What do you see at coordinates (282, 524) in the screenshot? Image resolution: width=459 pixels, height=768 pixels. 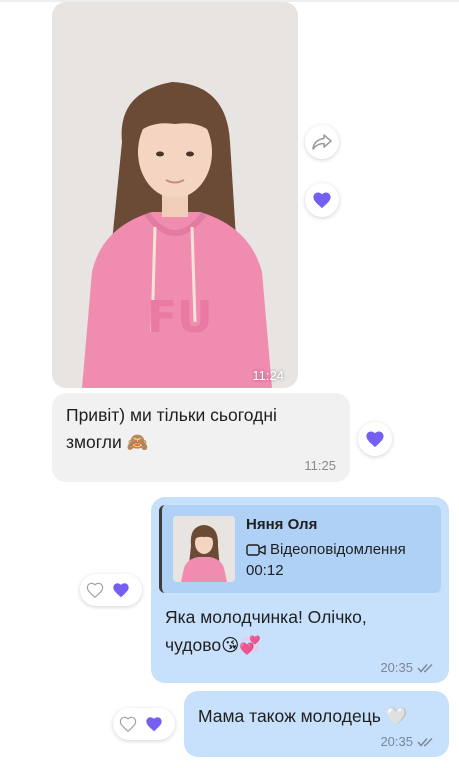 I see `quote-author: Няня Оля` at bounding box center [282, 524].